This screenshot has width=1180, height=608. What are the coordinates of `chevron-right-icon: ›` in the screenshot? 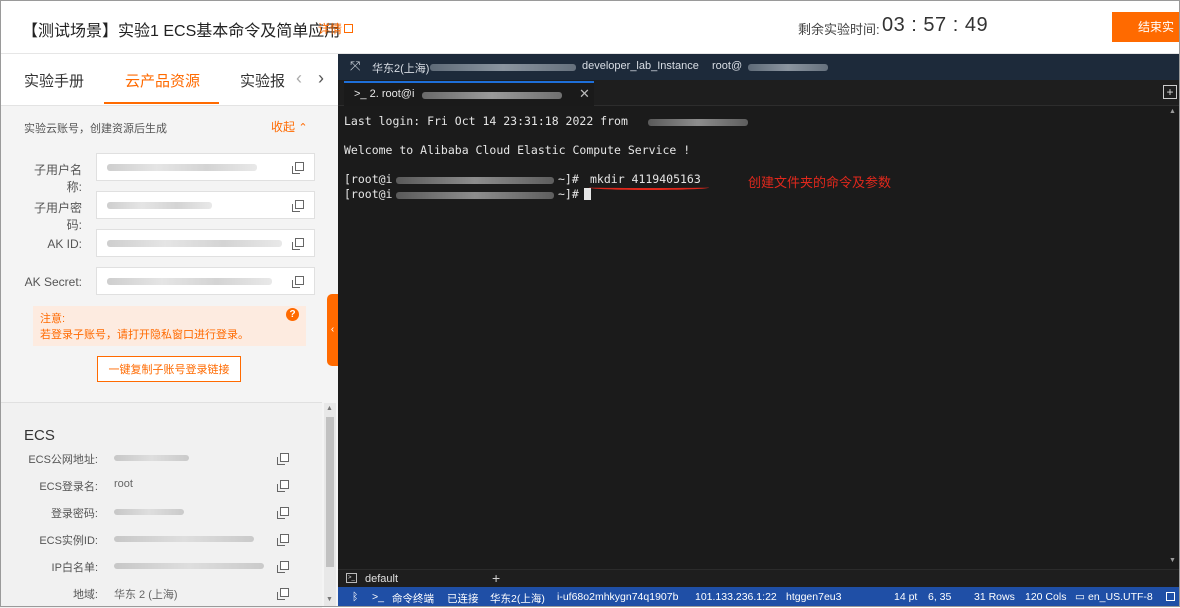 It's located at (321, 78).